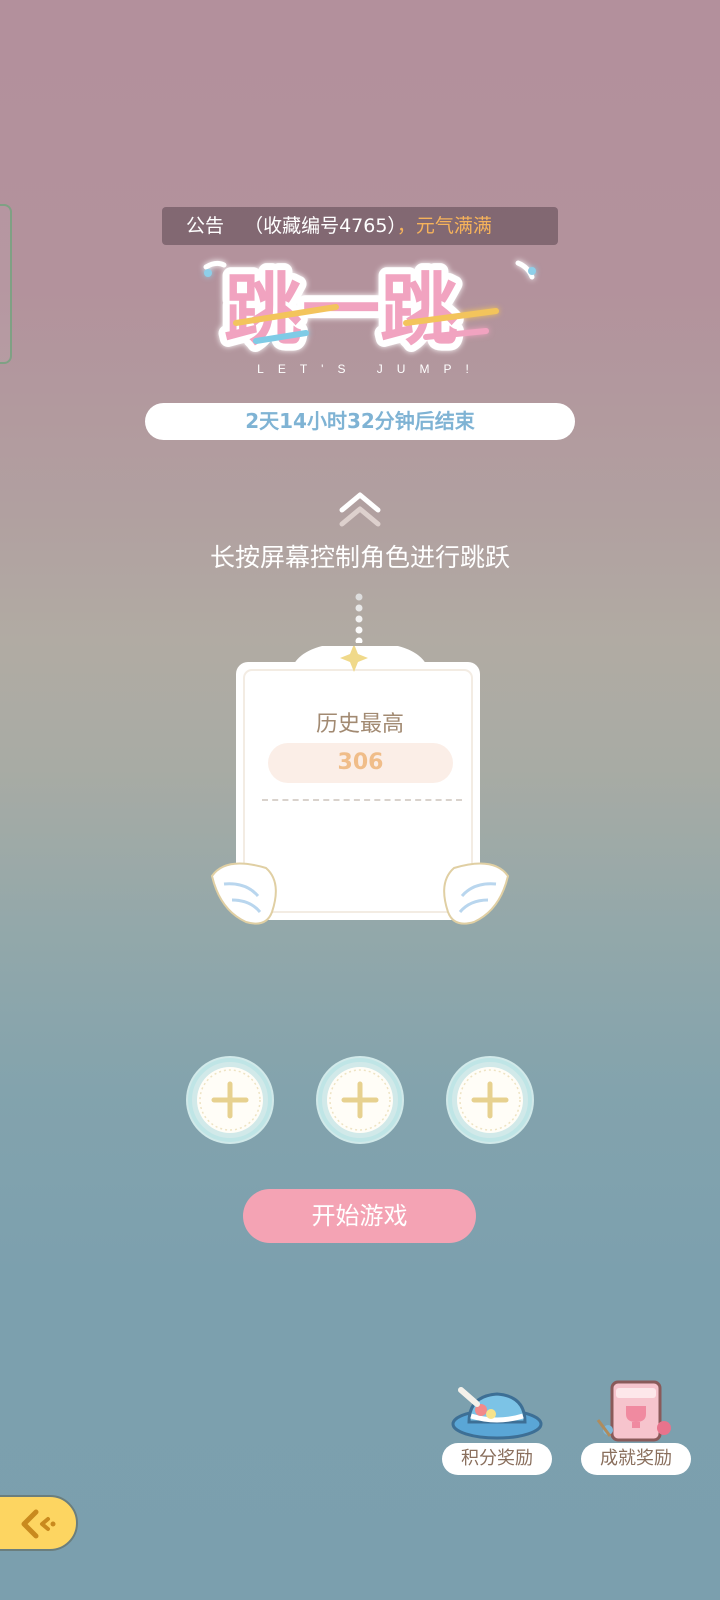  Describe the element at coordinates (360, 421) in the screenshot. I see `event-timer: 2天14小时32分钟后结束` at that location.